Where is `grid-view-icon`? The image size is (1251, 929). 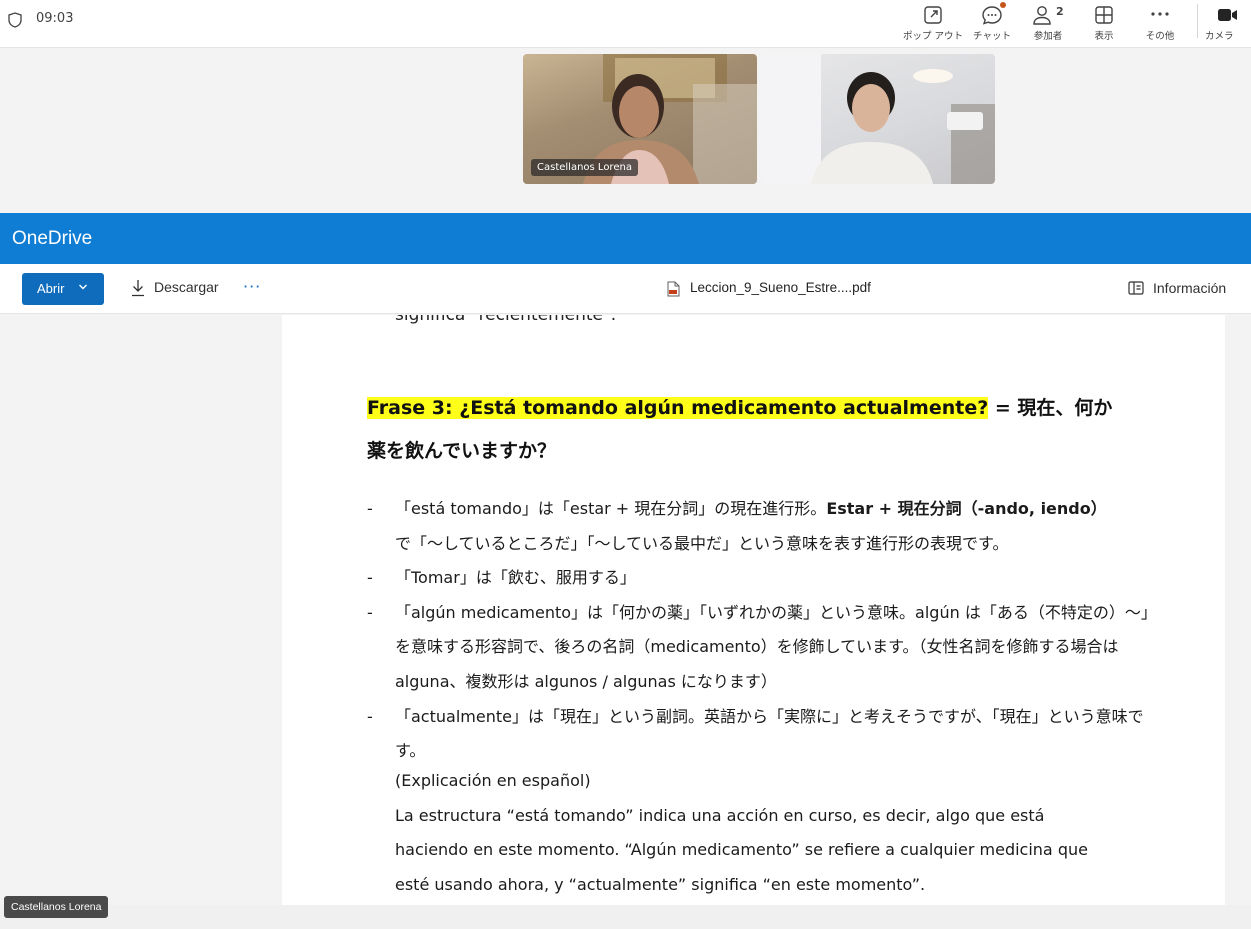 grid-view-icon is located at coordinates (1104, 15).